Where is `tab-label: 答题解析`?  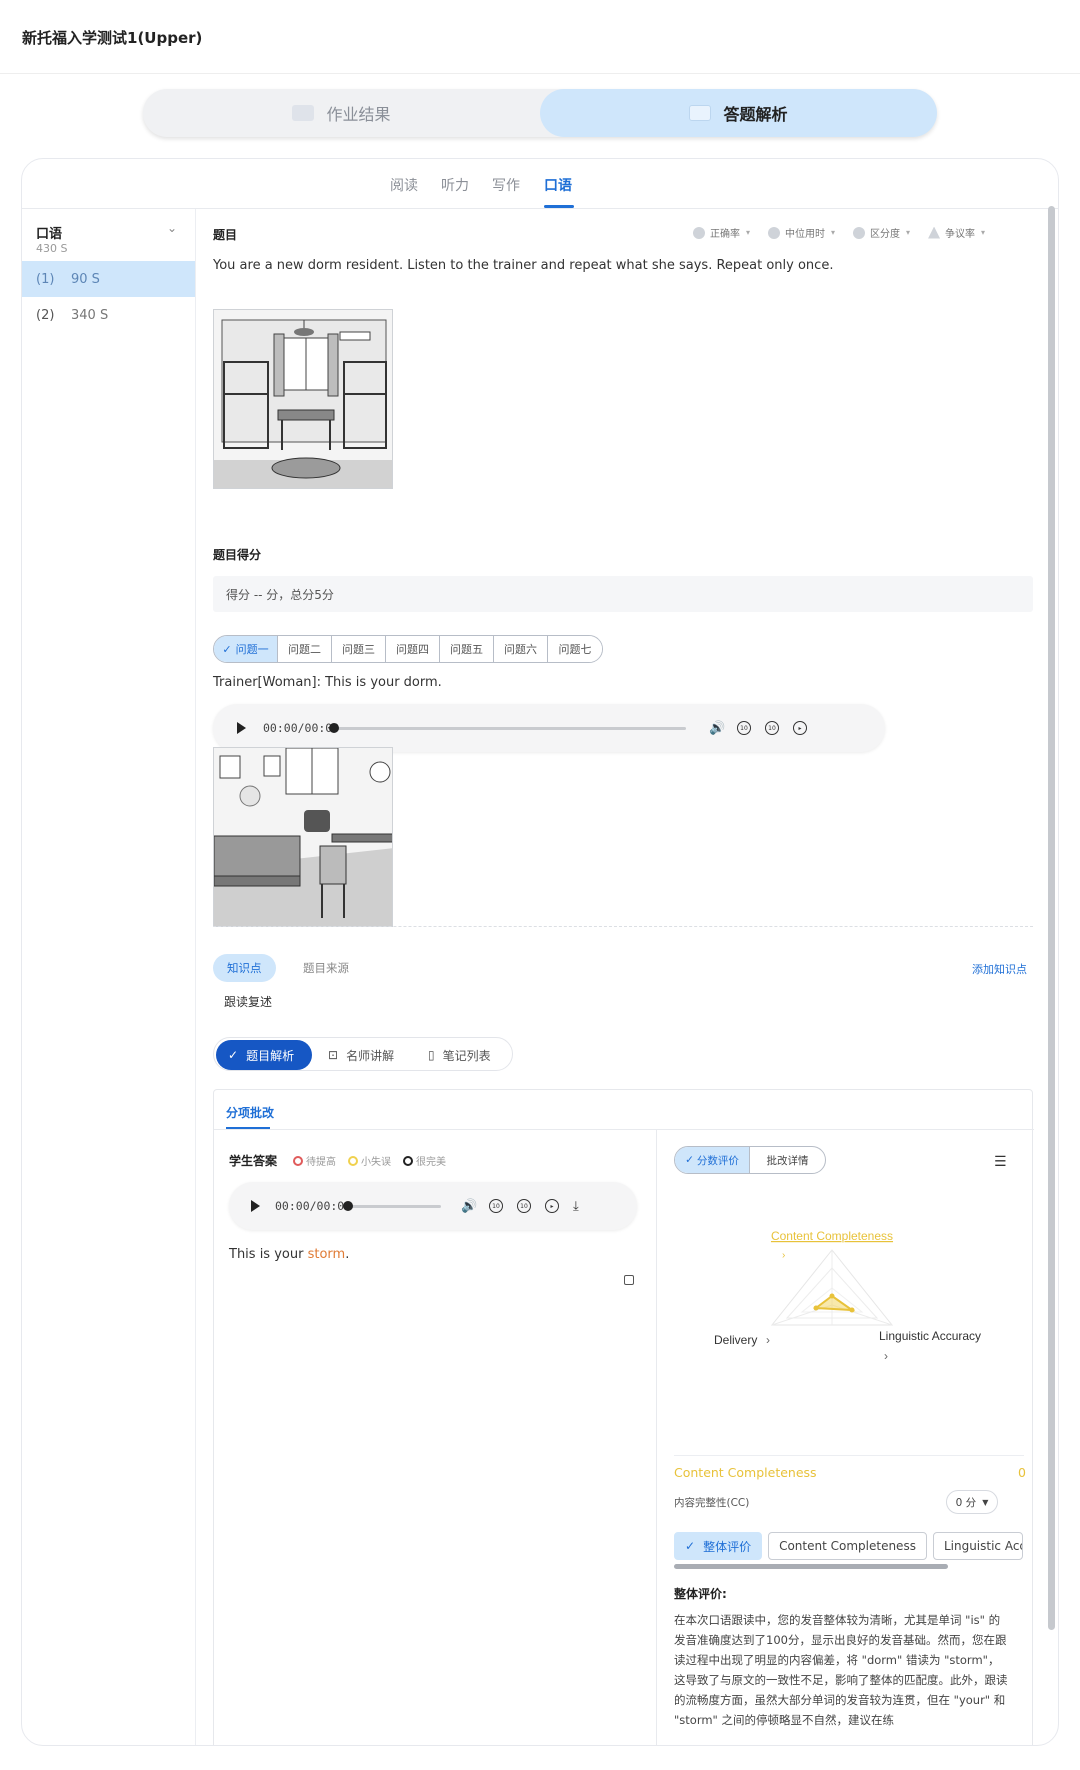 tab-label: 答题解析 is located at coordinates (755, 114).